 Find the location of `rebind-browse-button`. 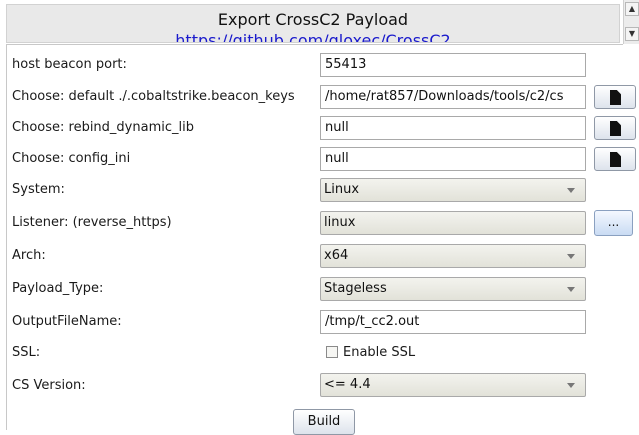

rebind-browse-button is located at coordinates (615, 128).